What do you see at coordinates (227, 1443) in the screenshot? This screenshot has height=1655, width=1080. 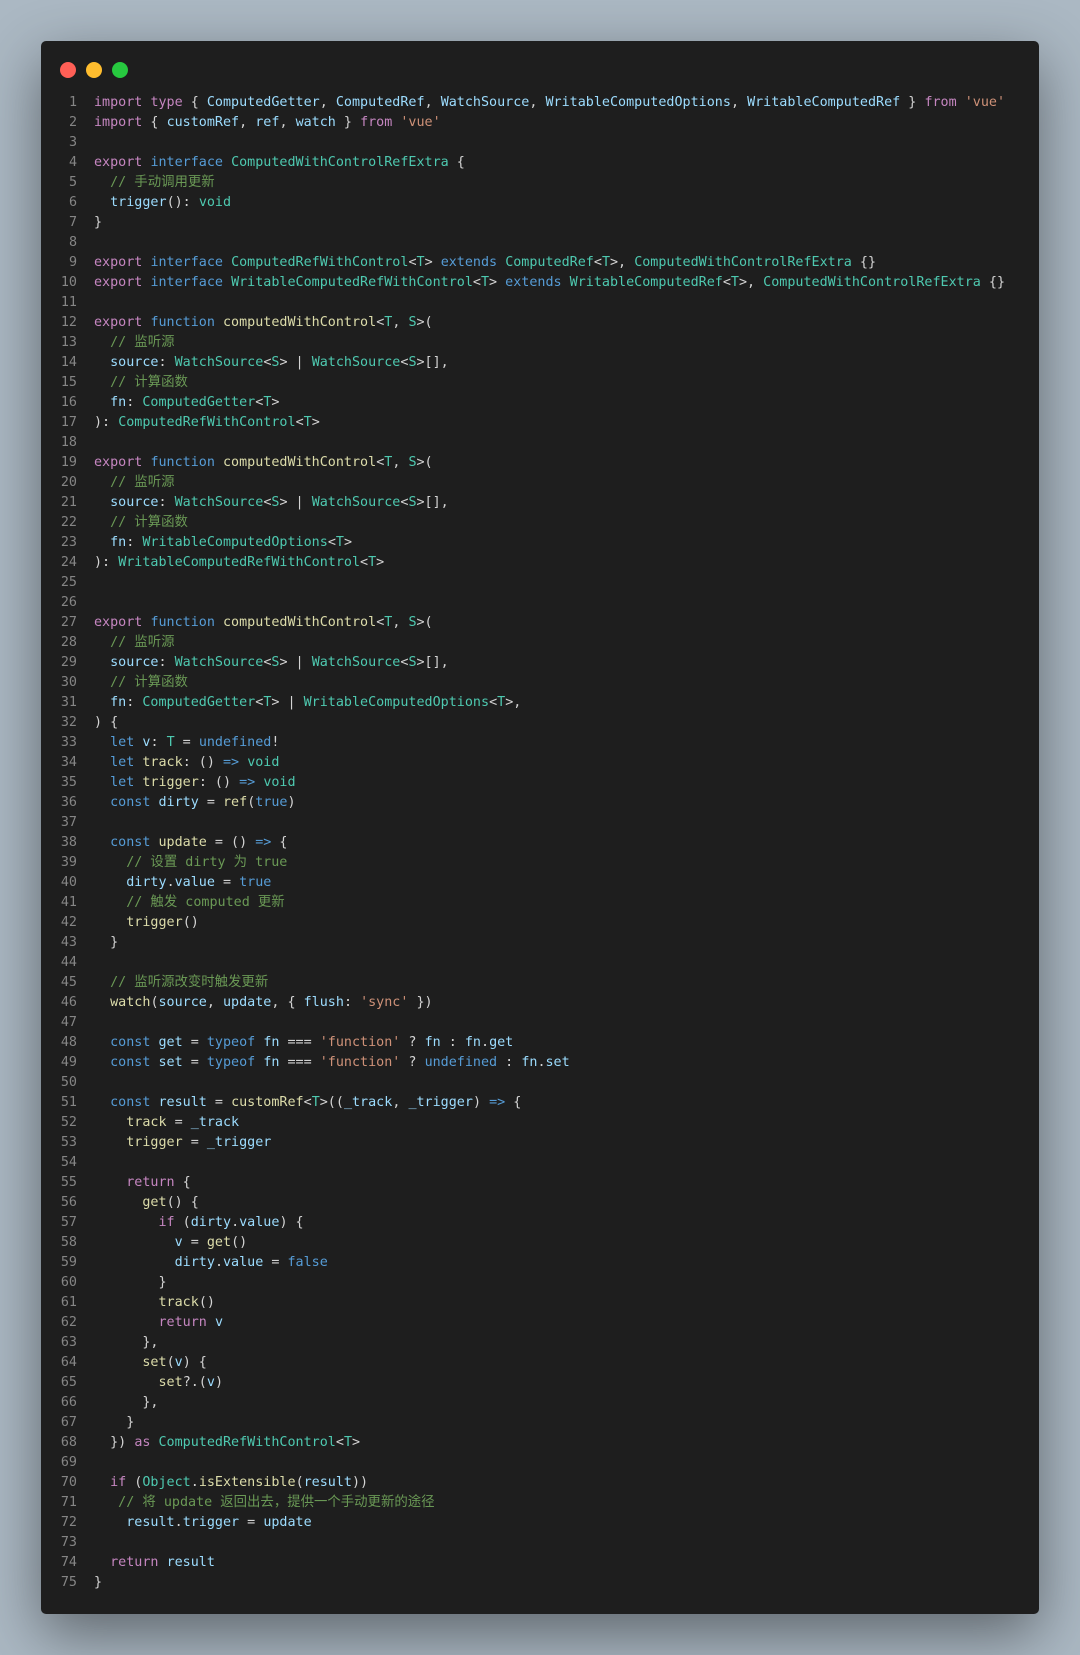 I see `code-text: }) as ComputedRefWithControl<T>` at bounding box center [227, 1443].